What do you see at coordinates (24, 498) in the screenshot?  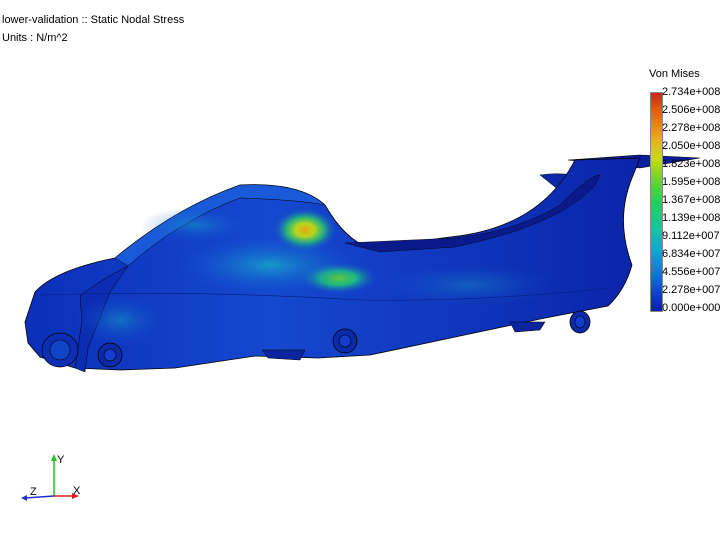 I see `z-axis-arrow` at bounding box center [24, 498].